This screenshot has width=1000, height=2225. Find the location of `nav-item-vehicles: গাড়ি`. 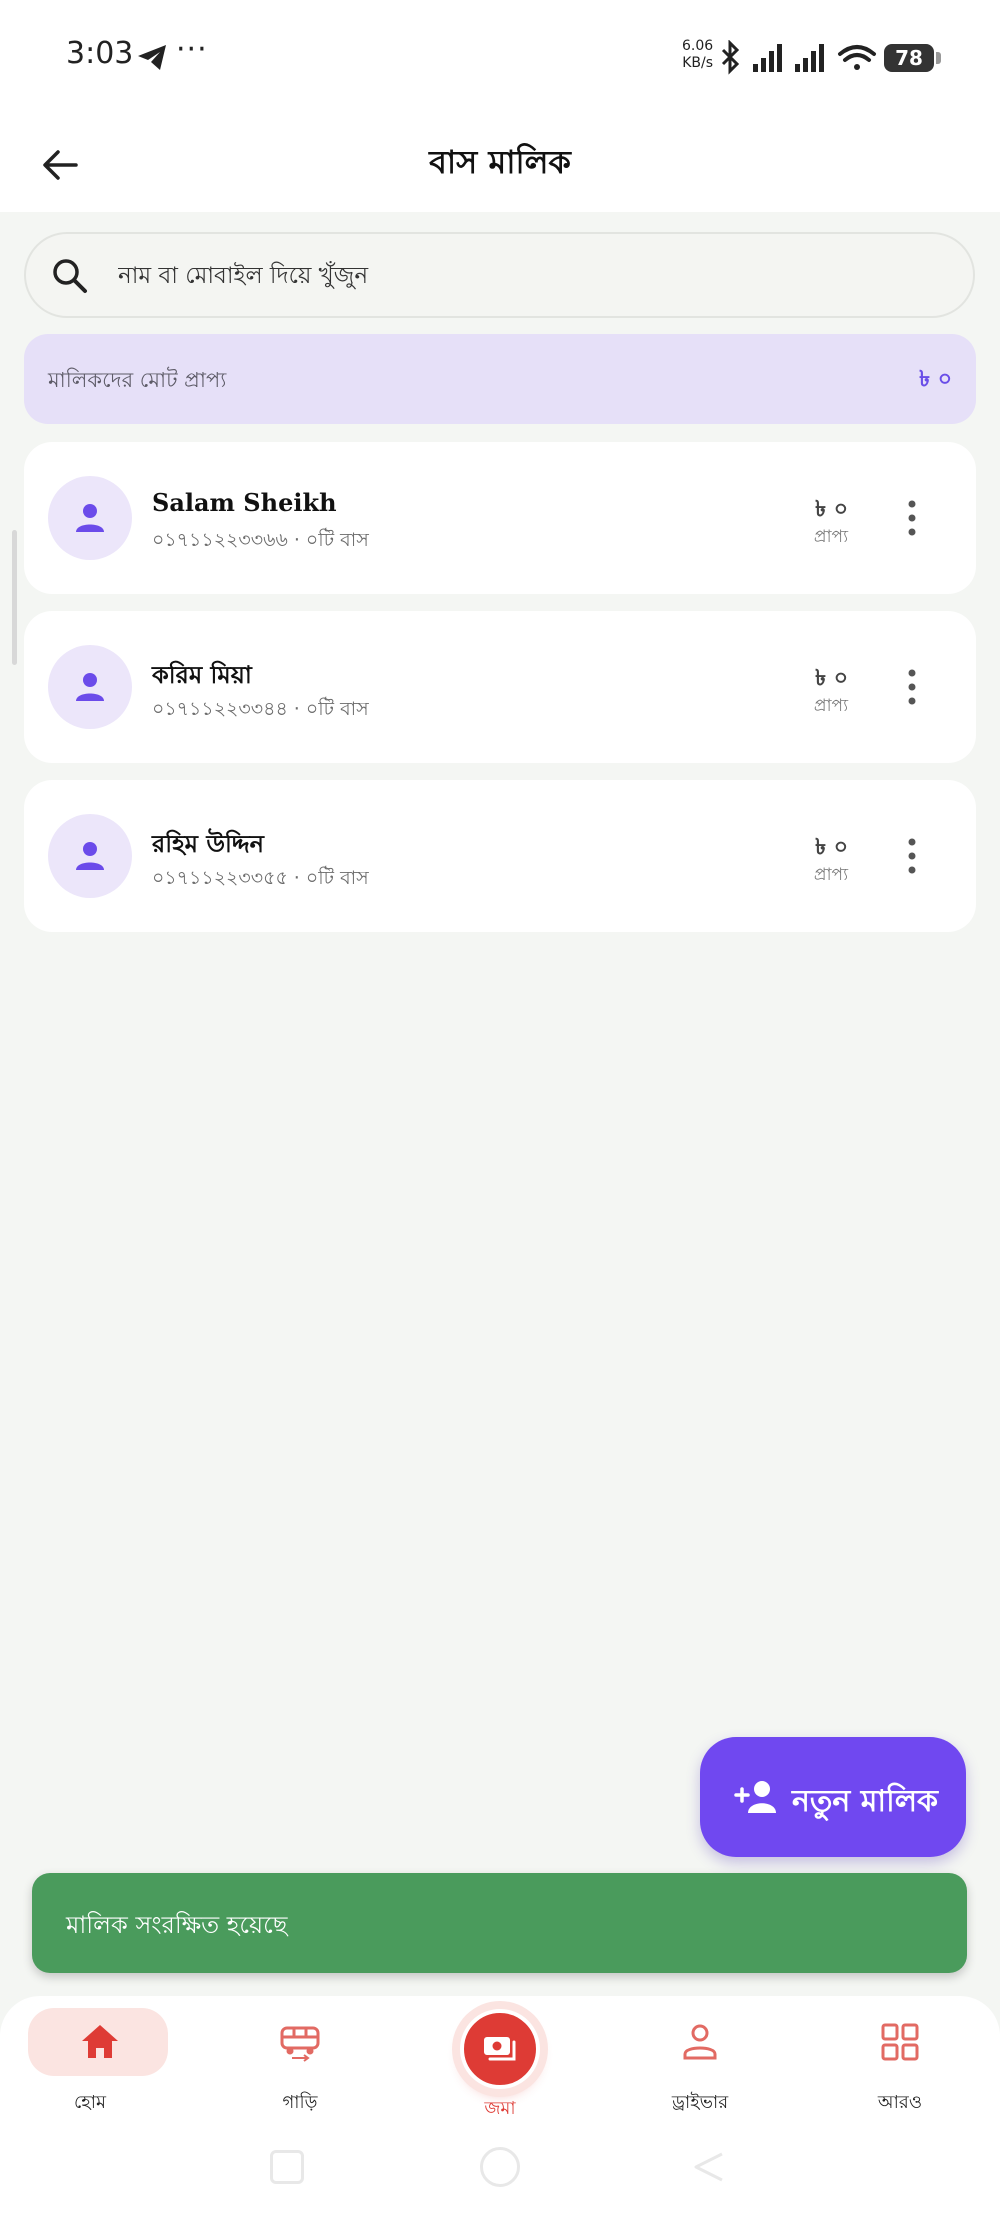

nav-item-vehicles: গাড়ি is located at coordinates (300, 2058).